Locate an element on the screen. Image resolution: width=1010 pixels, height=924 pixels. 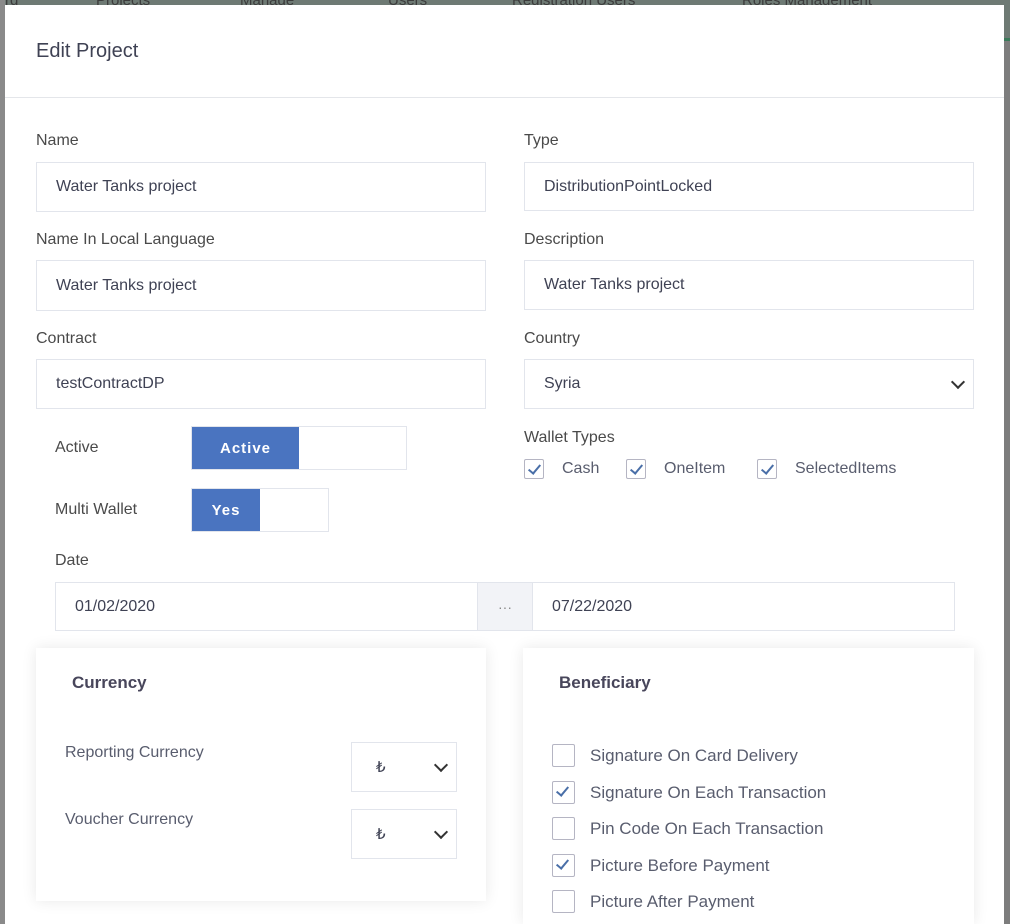
country-value: Syria is located at coordinates (562, 383).